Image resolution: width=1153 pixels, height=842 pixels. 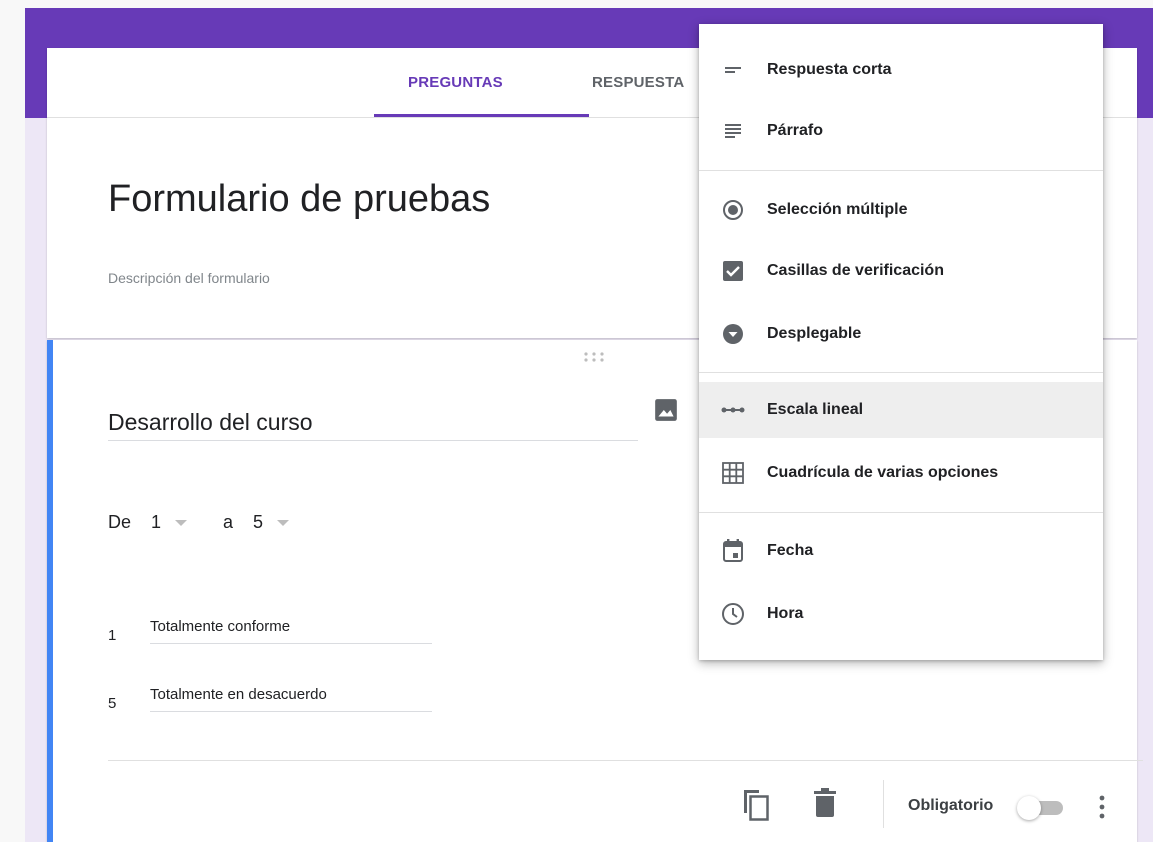 I want to click on toggle-thumb, so click(x=1029, y=808).